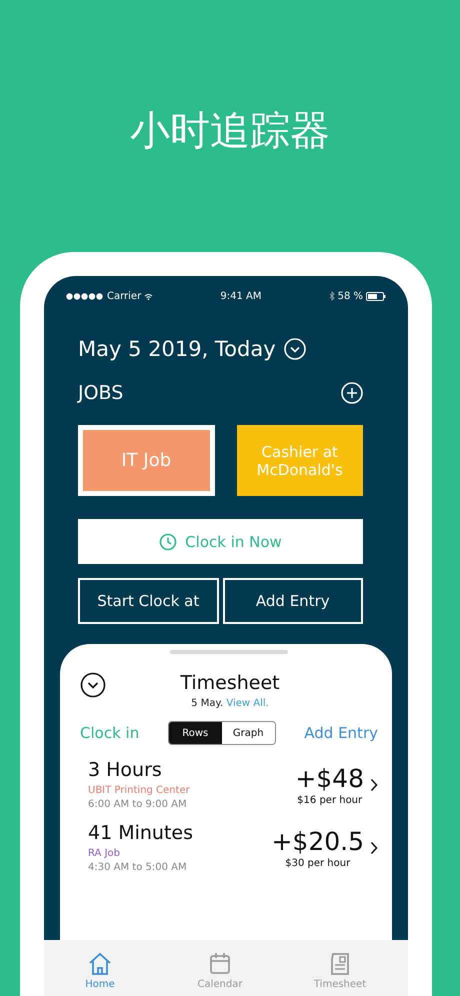 Image resolution: width=460 pixels, height=996 pixels. Describe the element at coordinates (317, 863) in the screenshot. I see `entry-rate: $30 per hour` at that location.